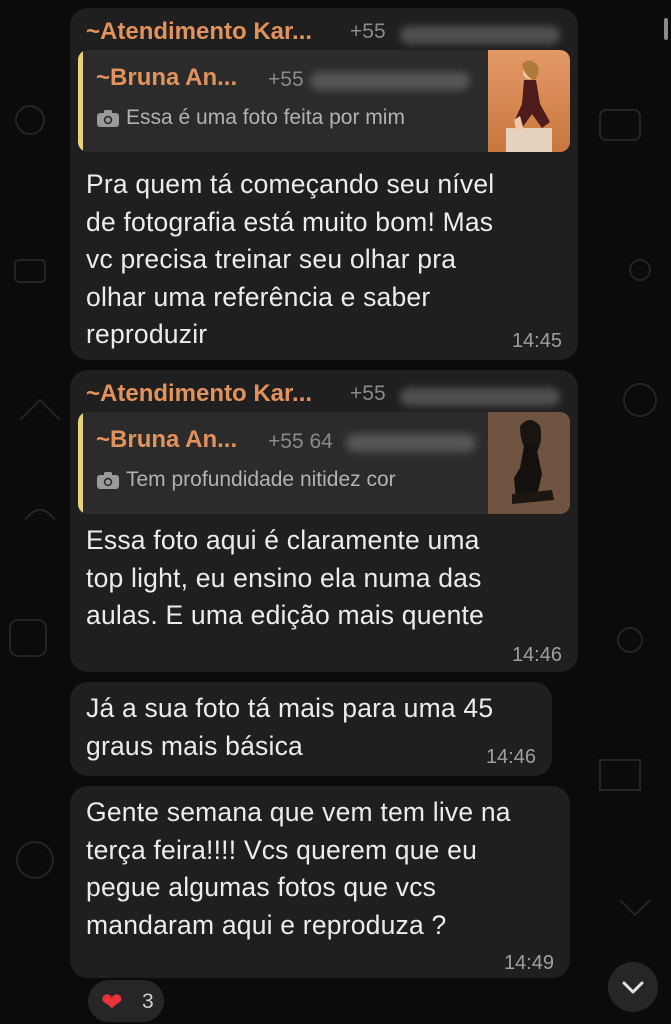 Image resolution: width=671 pixels, height=1024 pixels. What do you see at coordinates (286, 79) in the screenshot?
I see `quoted-phone: +55` at bounding box center [286, 79].